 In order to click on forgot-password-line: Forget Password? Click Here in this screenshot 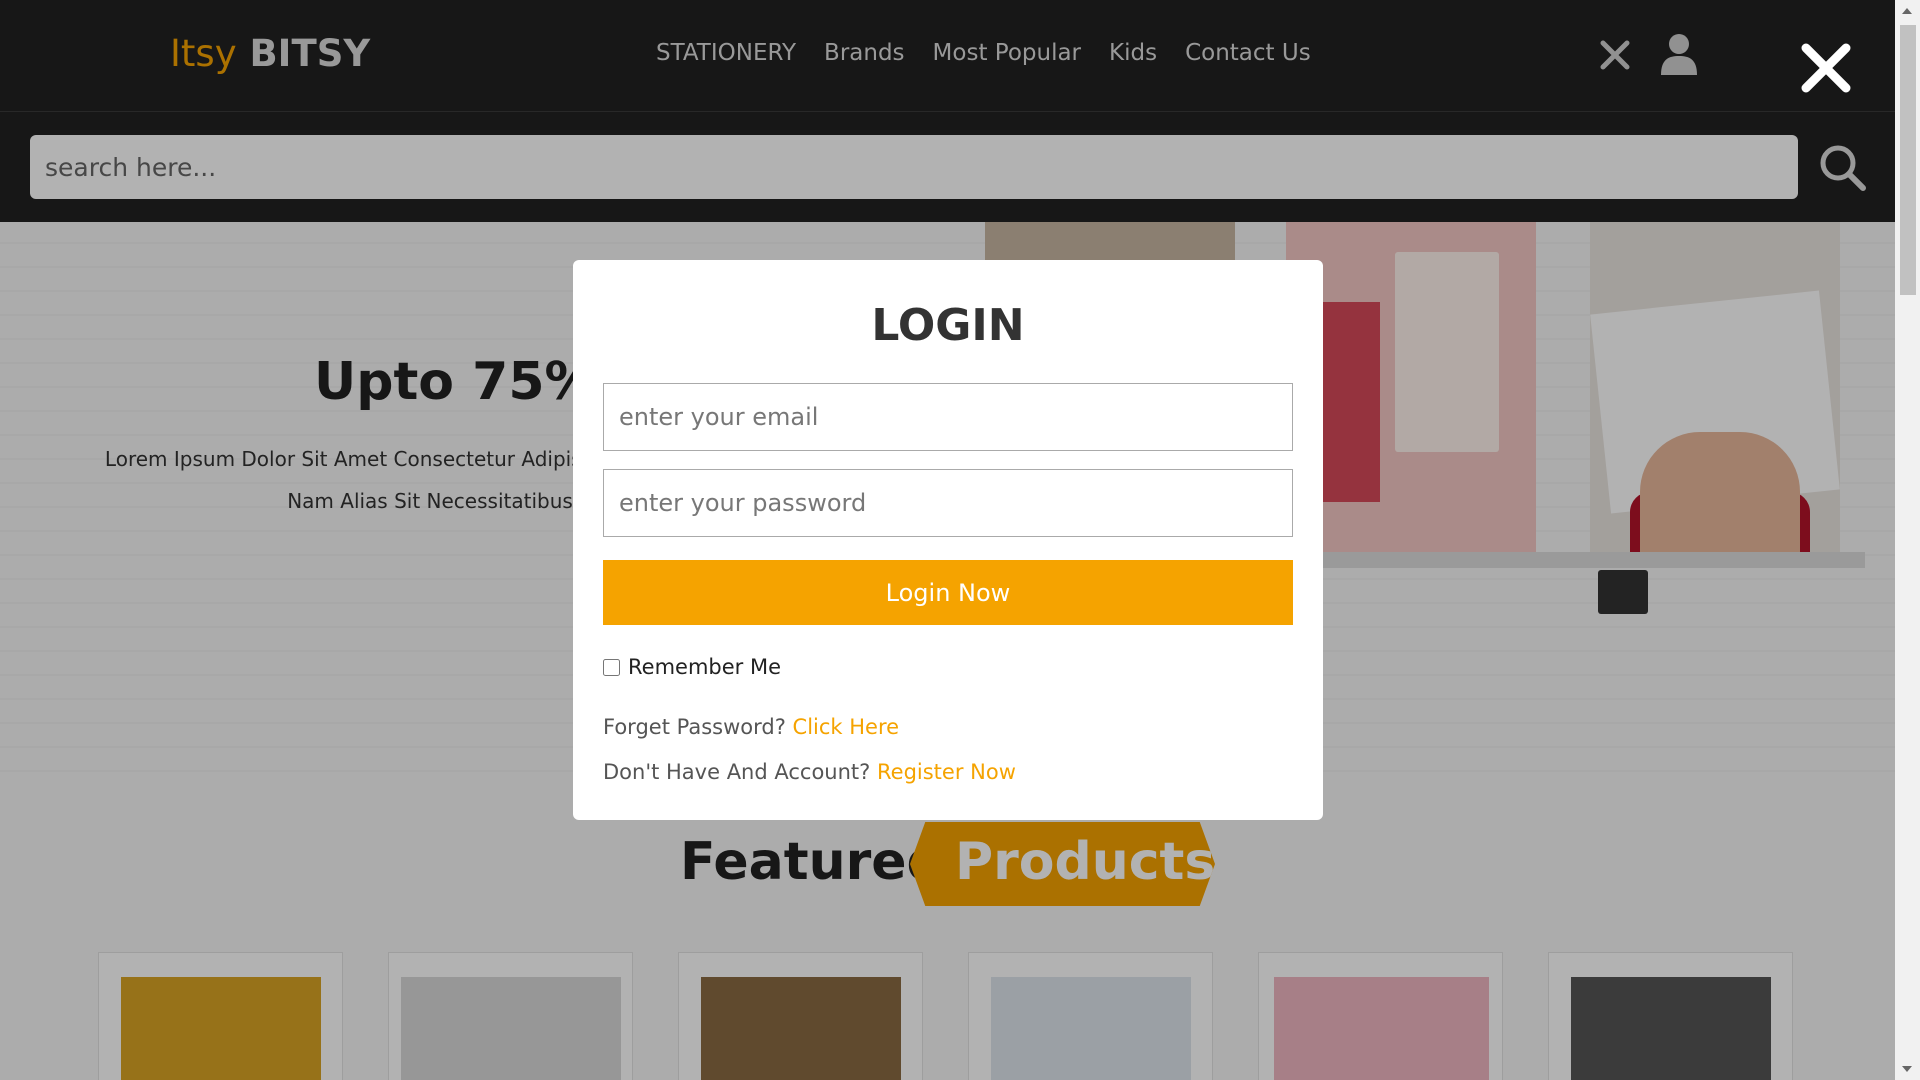, I will do `click(751, 727)`.